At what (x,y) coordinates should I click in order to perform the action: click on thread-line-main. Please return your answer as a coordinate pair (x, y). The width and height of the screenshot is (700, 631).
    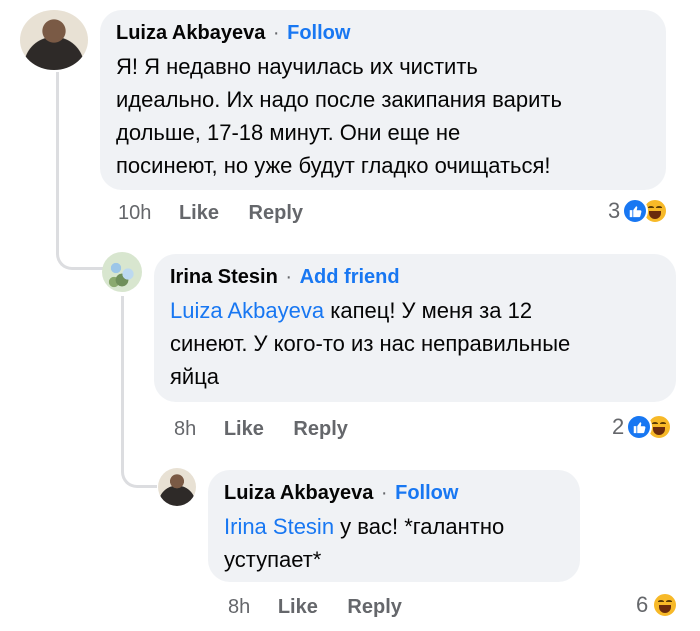
    Looking at the image, I should click on (57, 147).